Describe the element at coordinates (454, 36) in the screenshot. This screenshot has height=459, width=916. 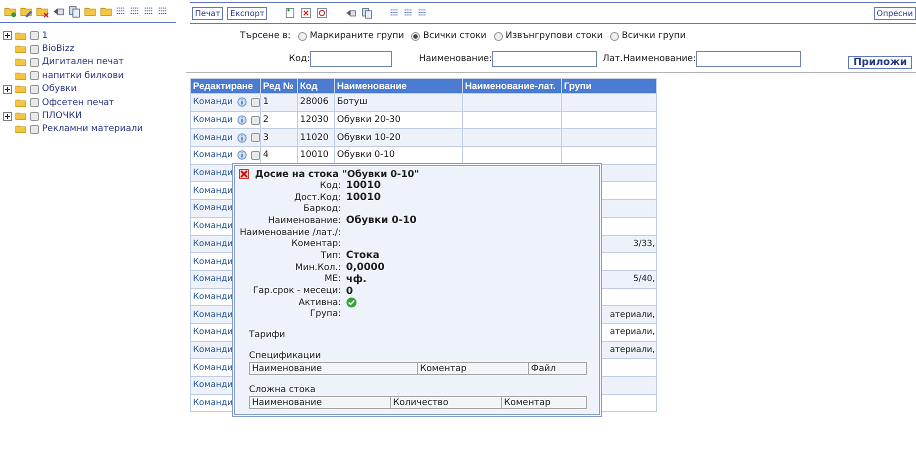
I see `radio-label: Всички стоки` at that location.